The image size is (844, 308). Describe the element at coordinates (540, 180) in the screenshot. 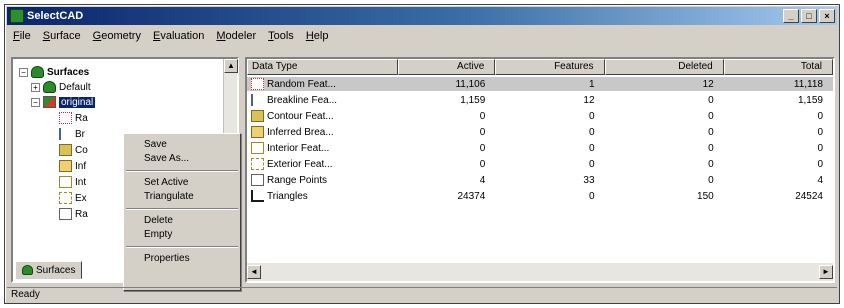

I see `table-row: Range Points 4 33 0 4` at that location.